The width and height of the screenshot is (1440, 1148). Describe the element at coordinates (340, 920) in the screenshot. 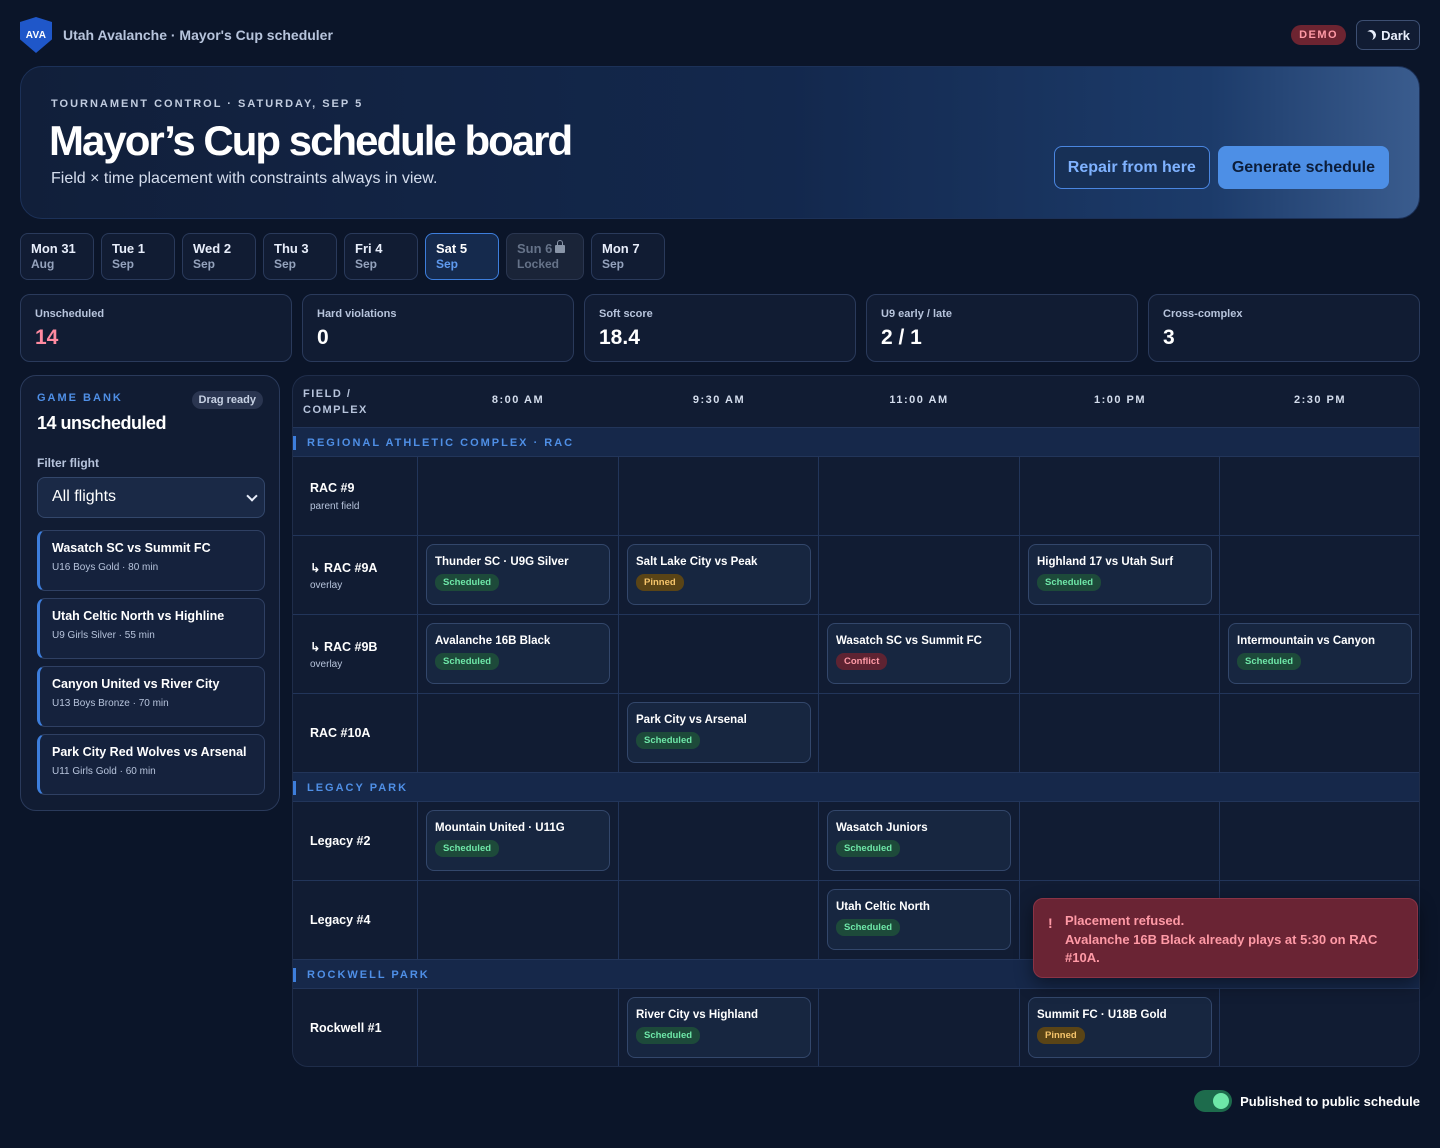

I see `field-label: Legacy #4` at that location.